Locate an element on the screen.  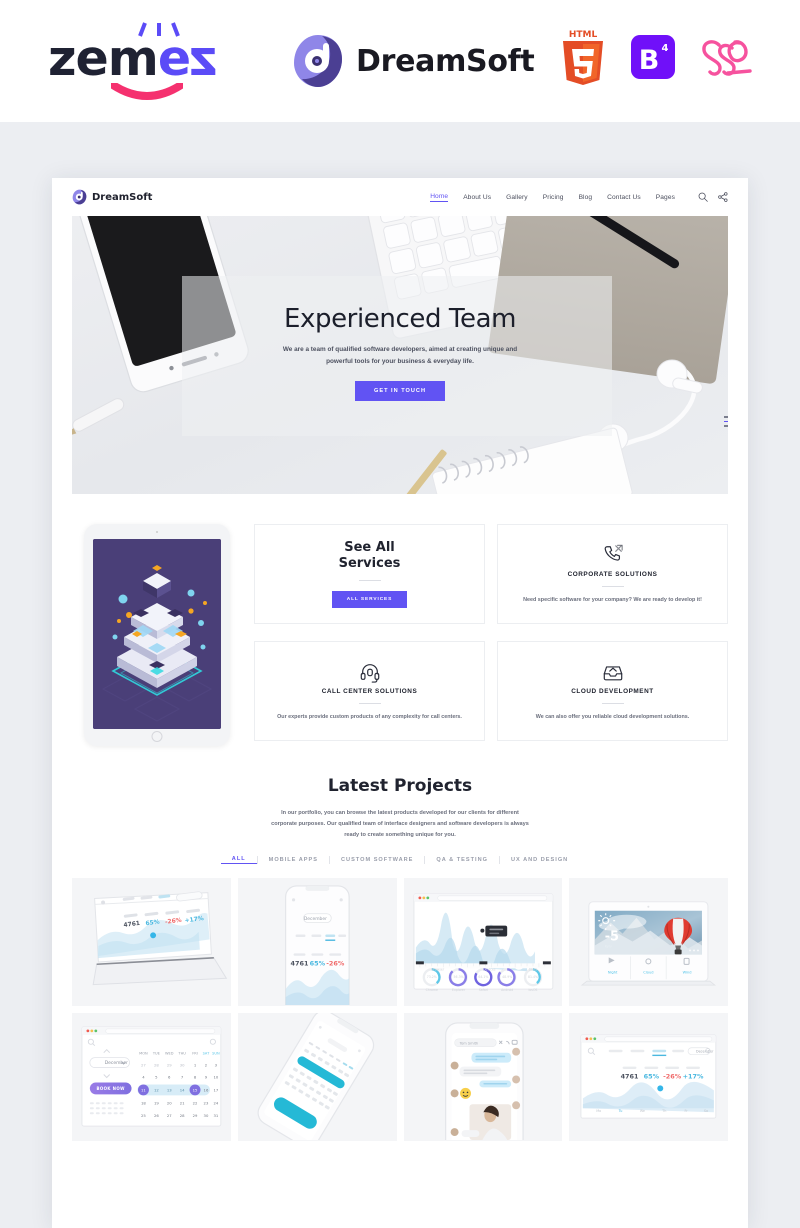
tech-badges: HTML B 4 is located at coordinates (656, 57).